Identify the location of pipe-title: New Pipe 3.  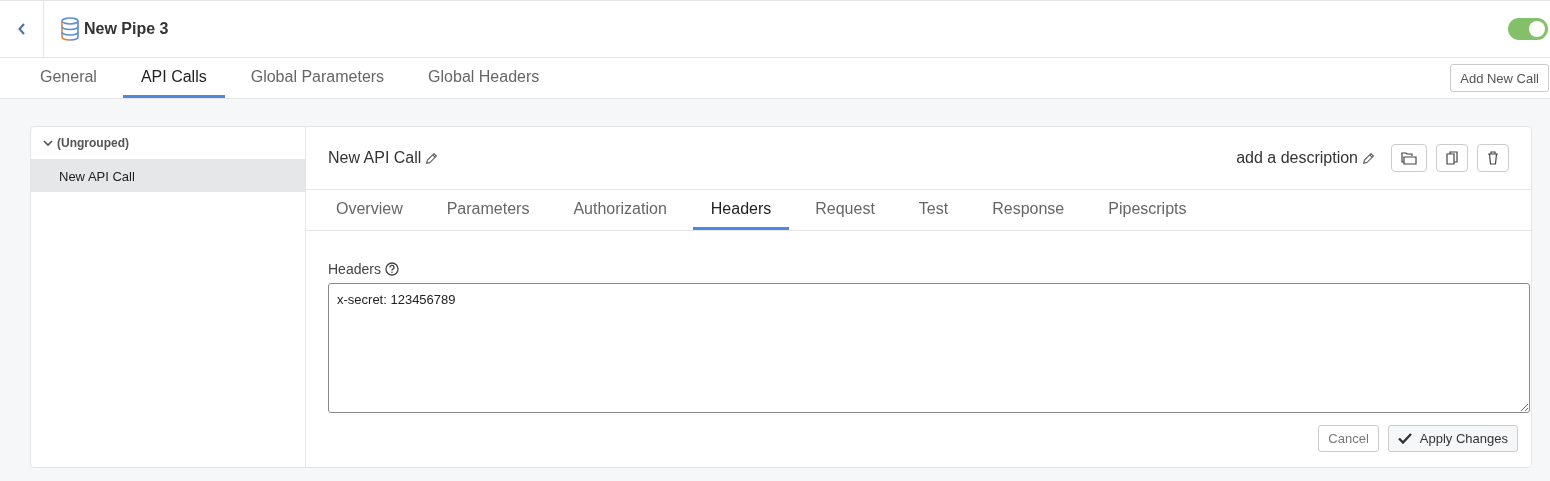
(126, 29).